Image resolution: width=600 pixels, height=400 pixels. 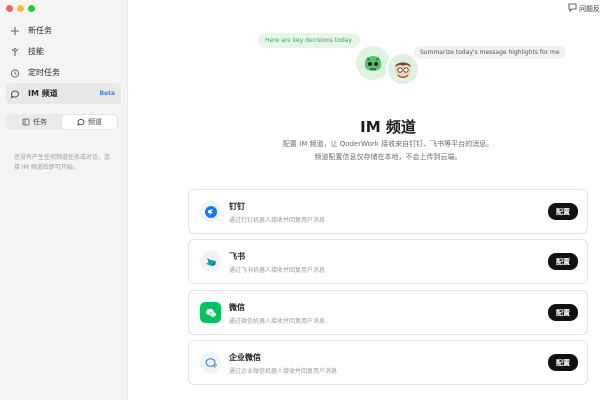 I want to click on channel-name: 飞书, so click(x=237, y=256).